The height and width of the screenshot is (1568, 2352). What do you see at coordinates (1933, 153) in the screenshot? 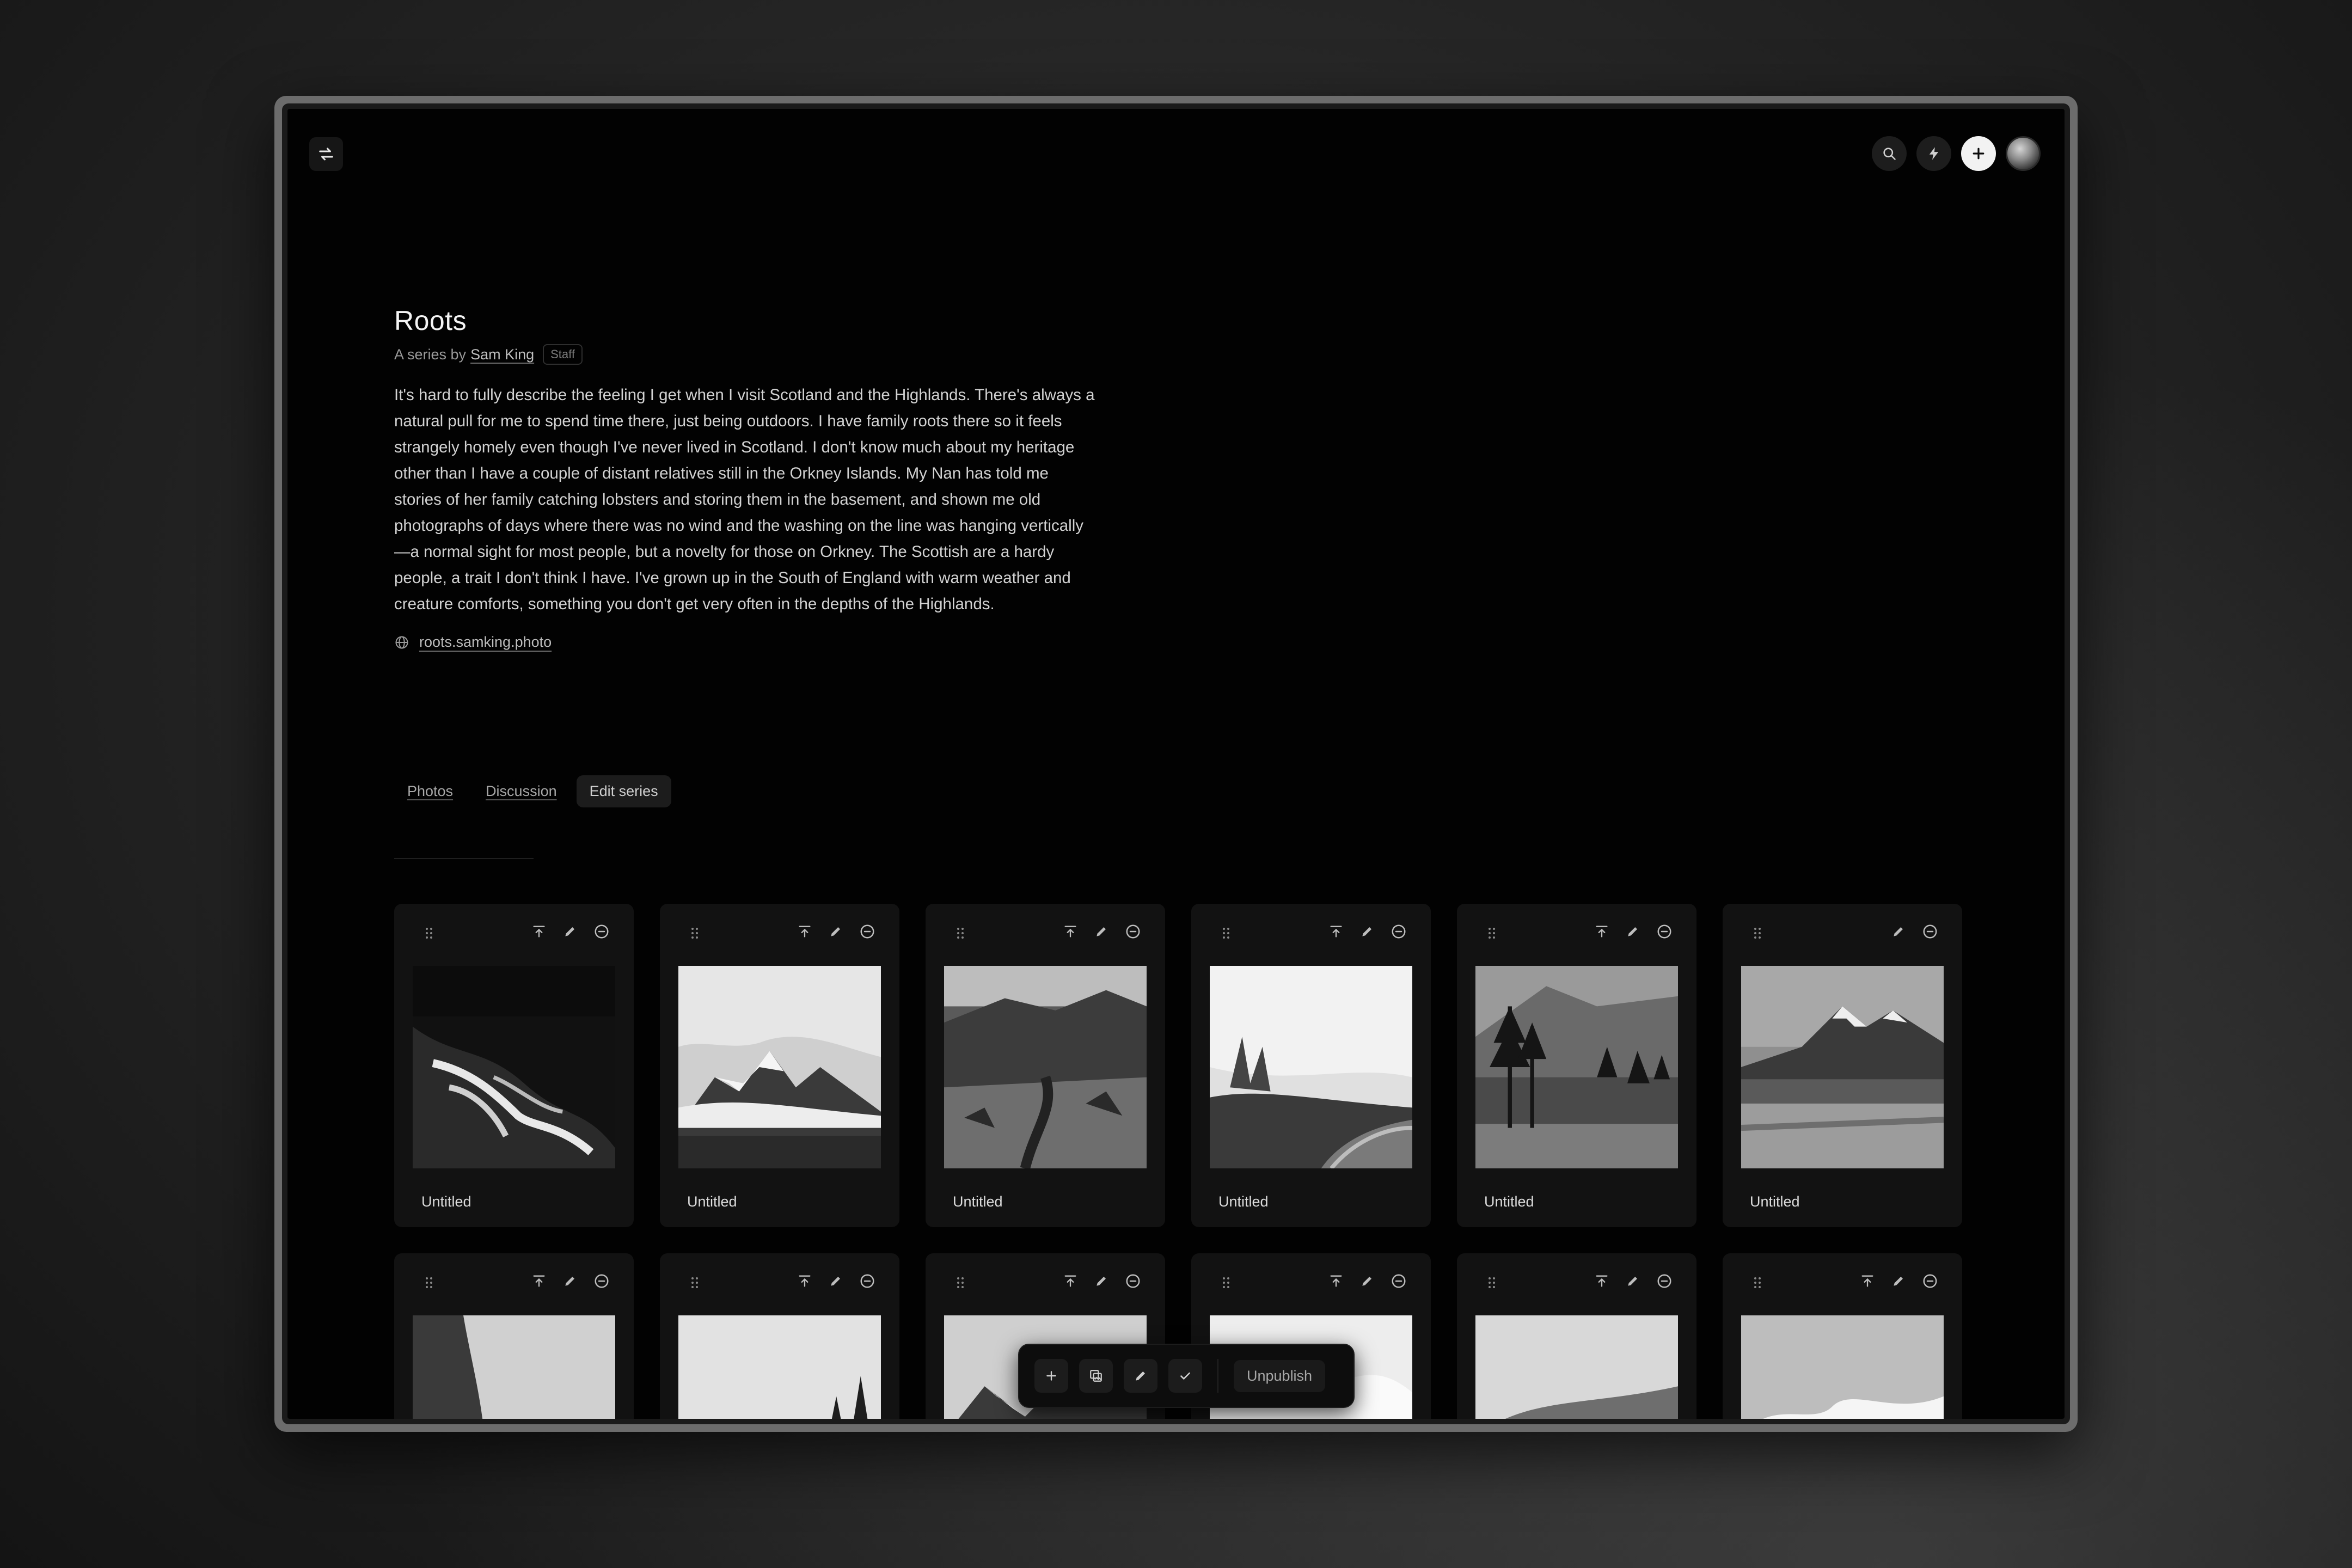
I see `activity-button` at bounding box center [1933, 153].